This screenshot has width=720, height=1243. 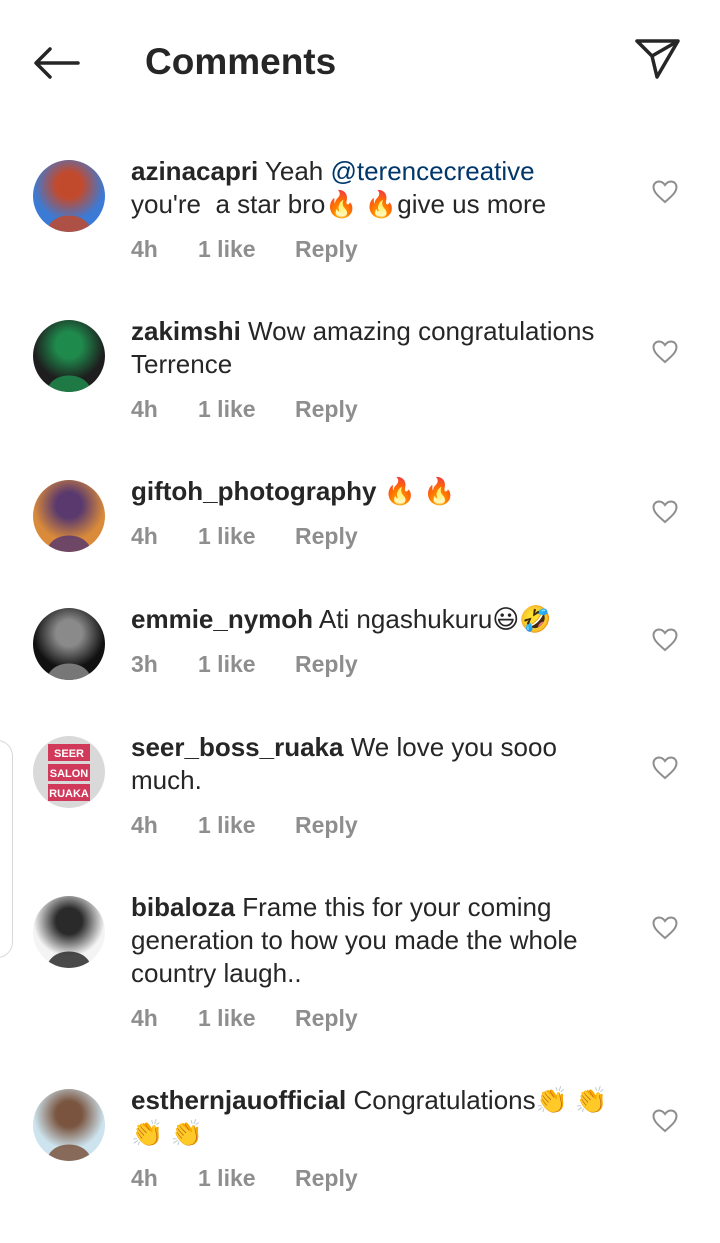 I want to click on paper-plane-icon, so click(x=657, y=59).